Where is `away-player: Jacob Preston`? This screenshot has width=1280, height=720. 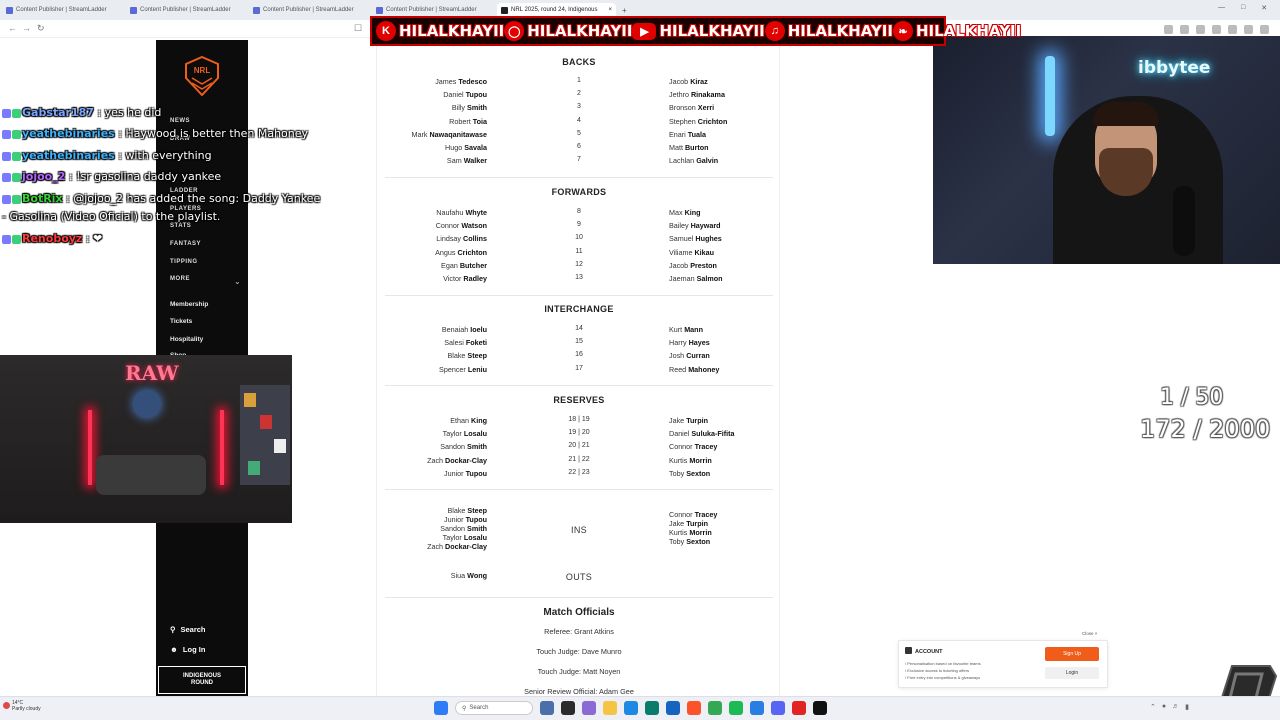 away-player: Jacob Preston is located at coordinates (693, 265).